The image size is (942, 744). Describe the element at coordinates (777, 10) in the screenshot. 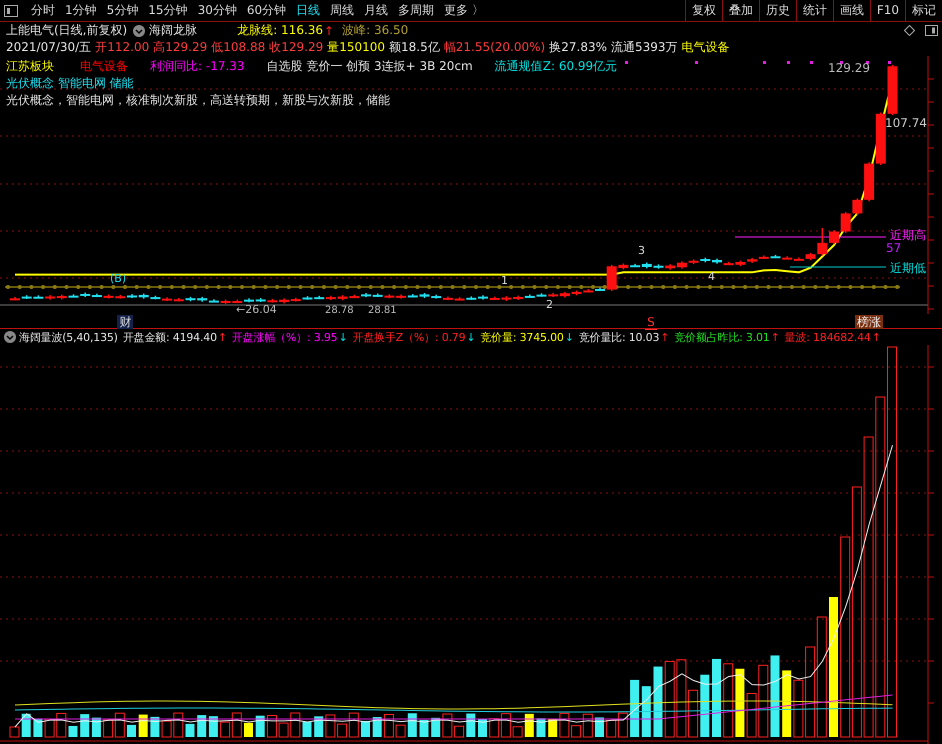

I see `toolbar-button: 历史` at that location.